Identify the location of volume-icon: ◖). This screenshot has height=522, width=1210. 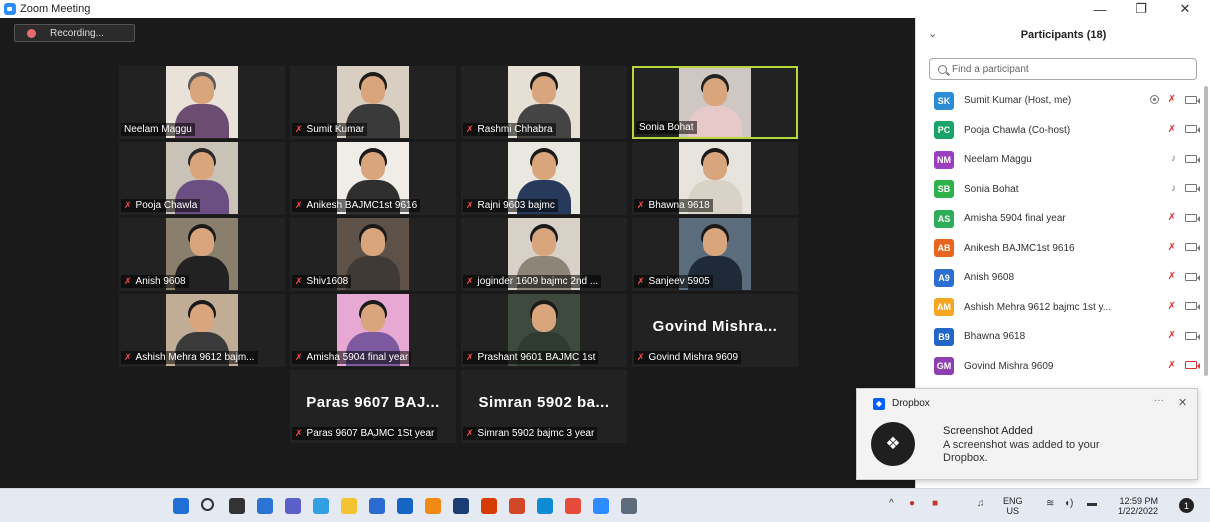
(1068, 503).